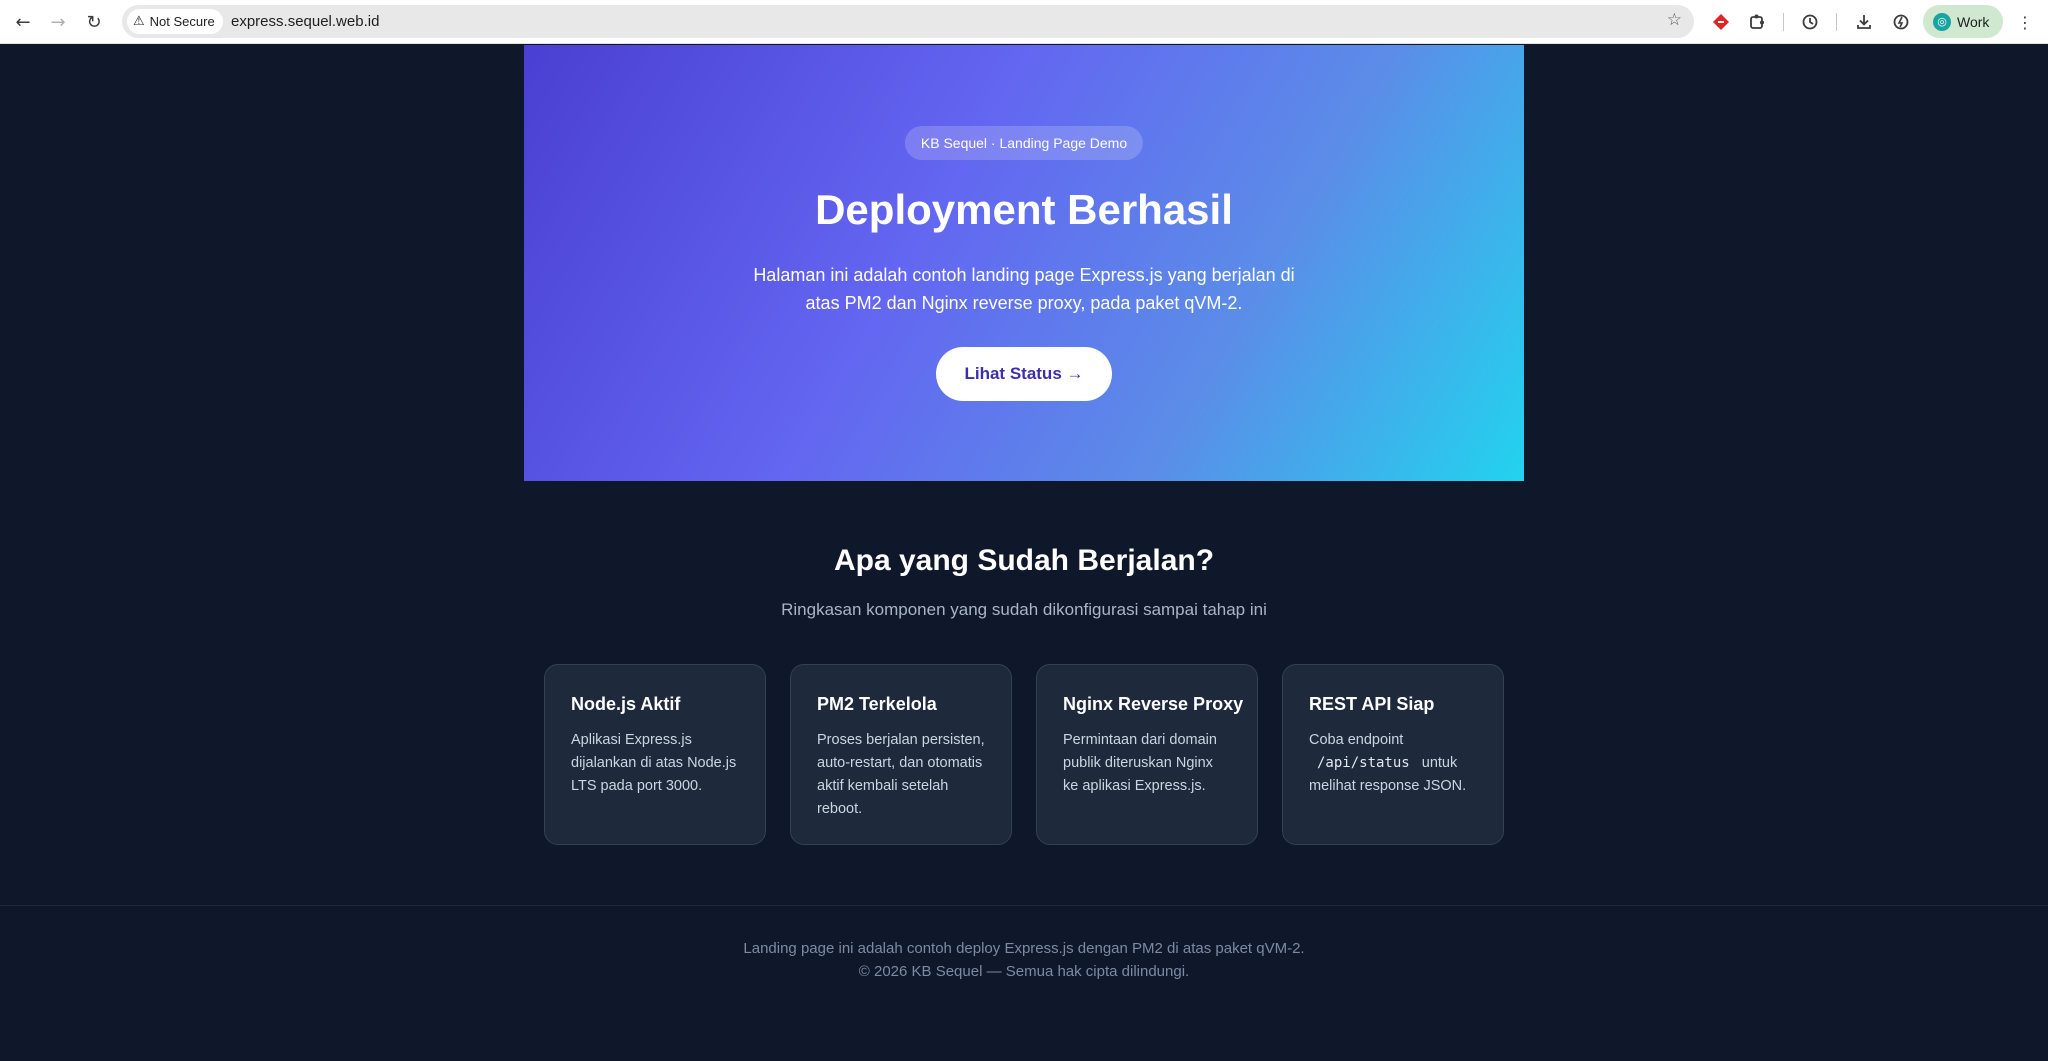 This screenshot has width=2048, height=1061. I want to click on section-title: Apa yang Sudah Berjalan?, so click(1024, 560).